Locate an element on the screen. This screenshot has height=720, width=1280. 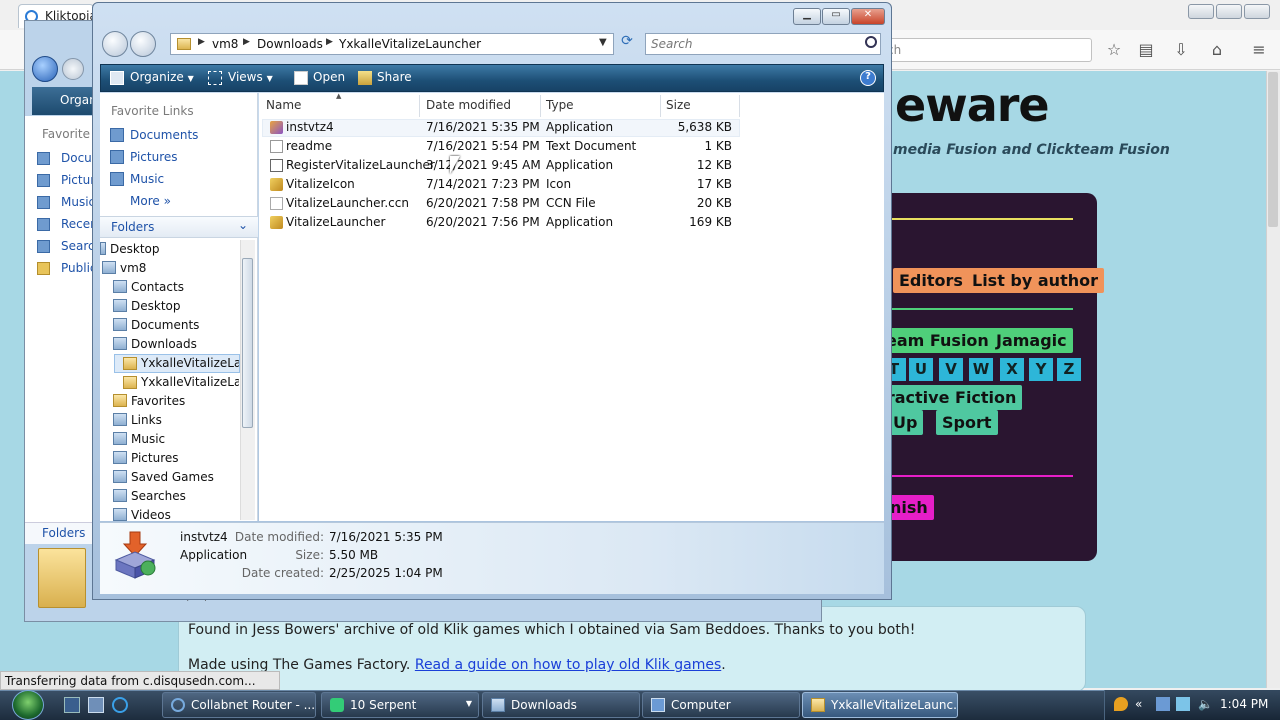
network-icon is located at coordinates (1163, 704).